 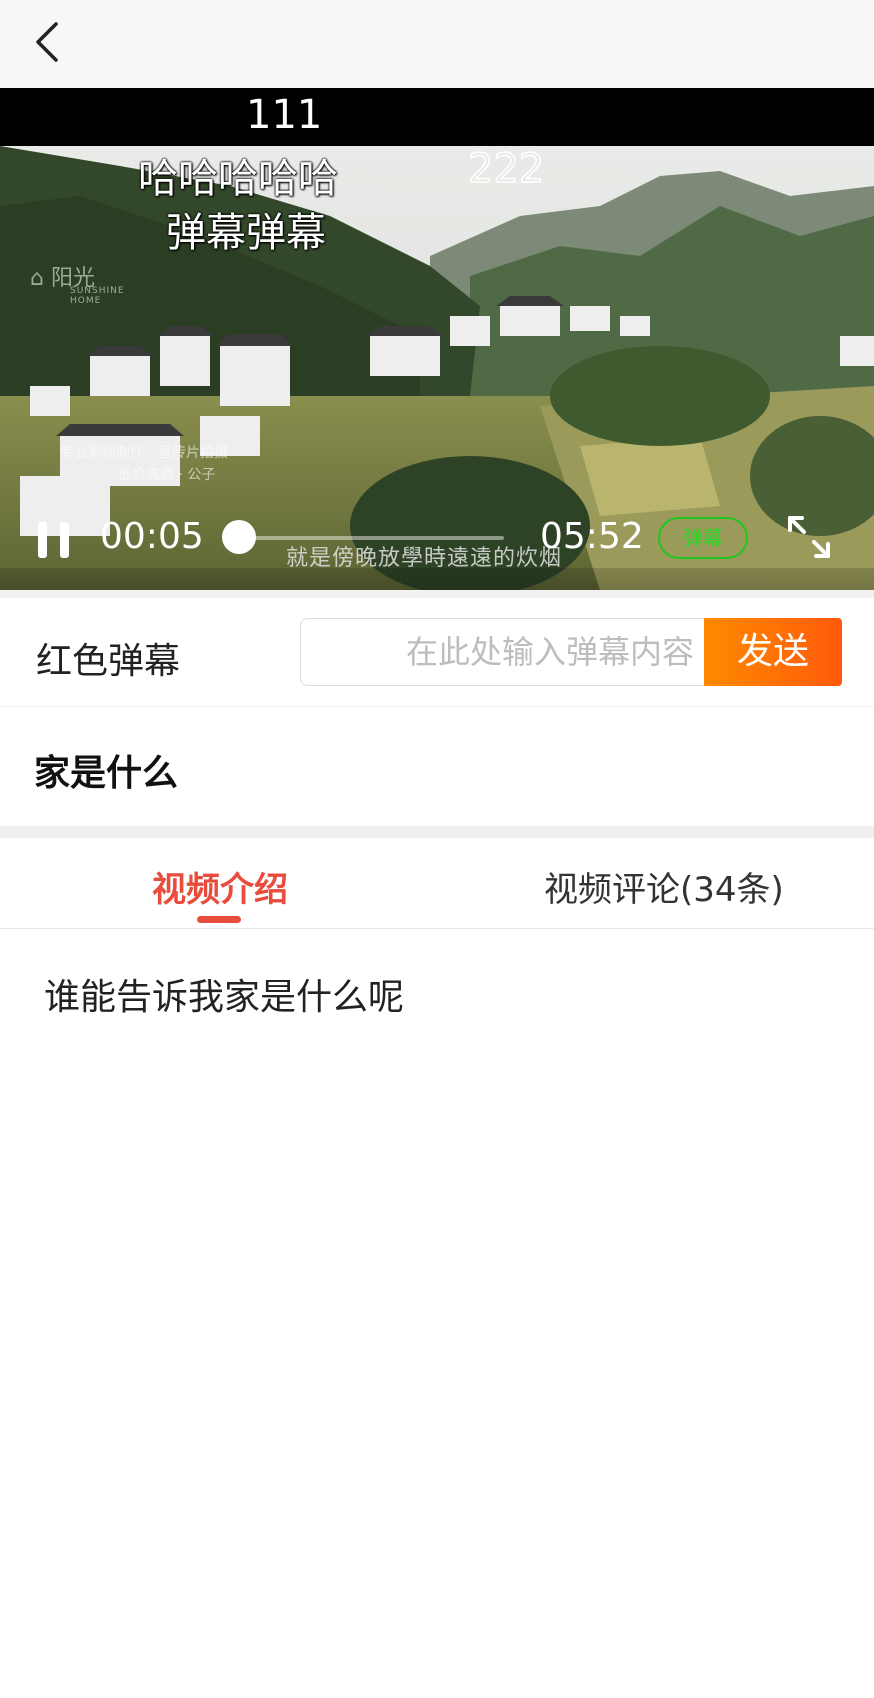 What do you see at coordinates (50, 42) in the screenshot?
I see `back-arrow-icon` at bounding box center [50, 42].